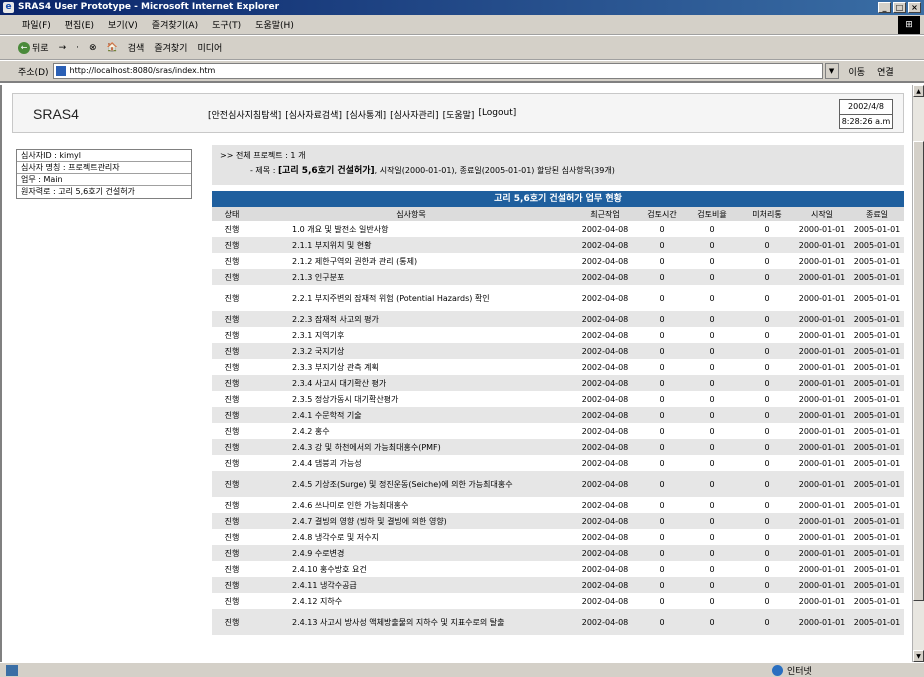 This screenshot has width=924, height=677. I want to click on row-end: 2005-01-01, so click(877, 521).